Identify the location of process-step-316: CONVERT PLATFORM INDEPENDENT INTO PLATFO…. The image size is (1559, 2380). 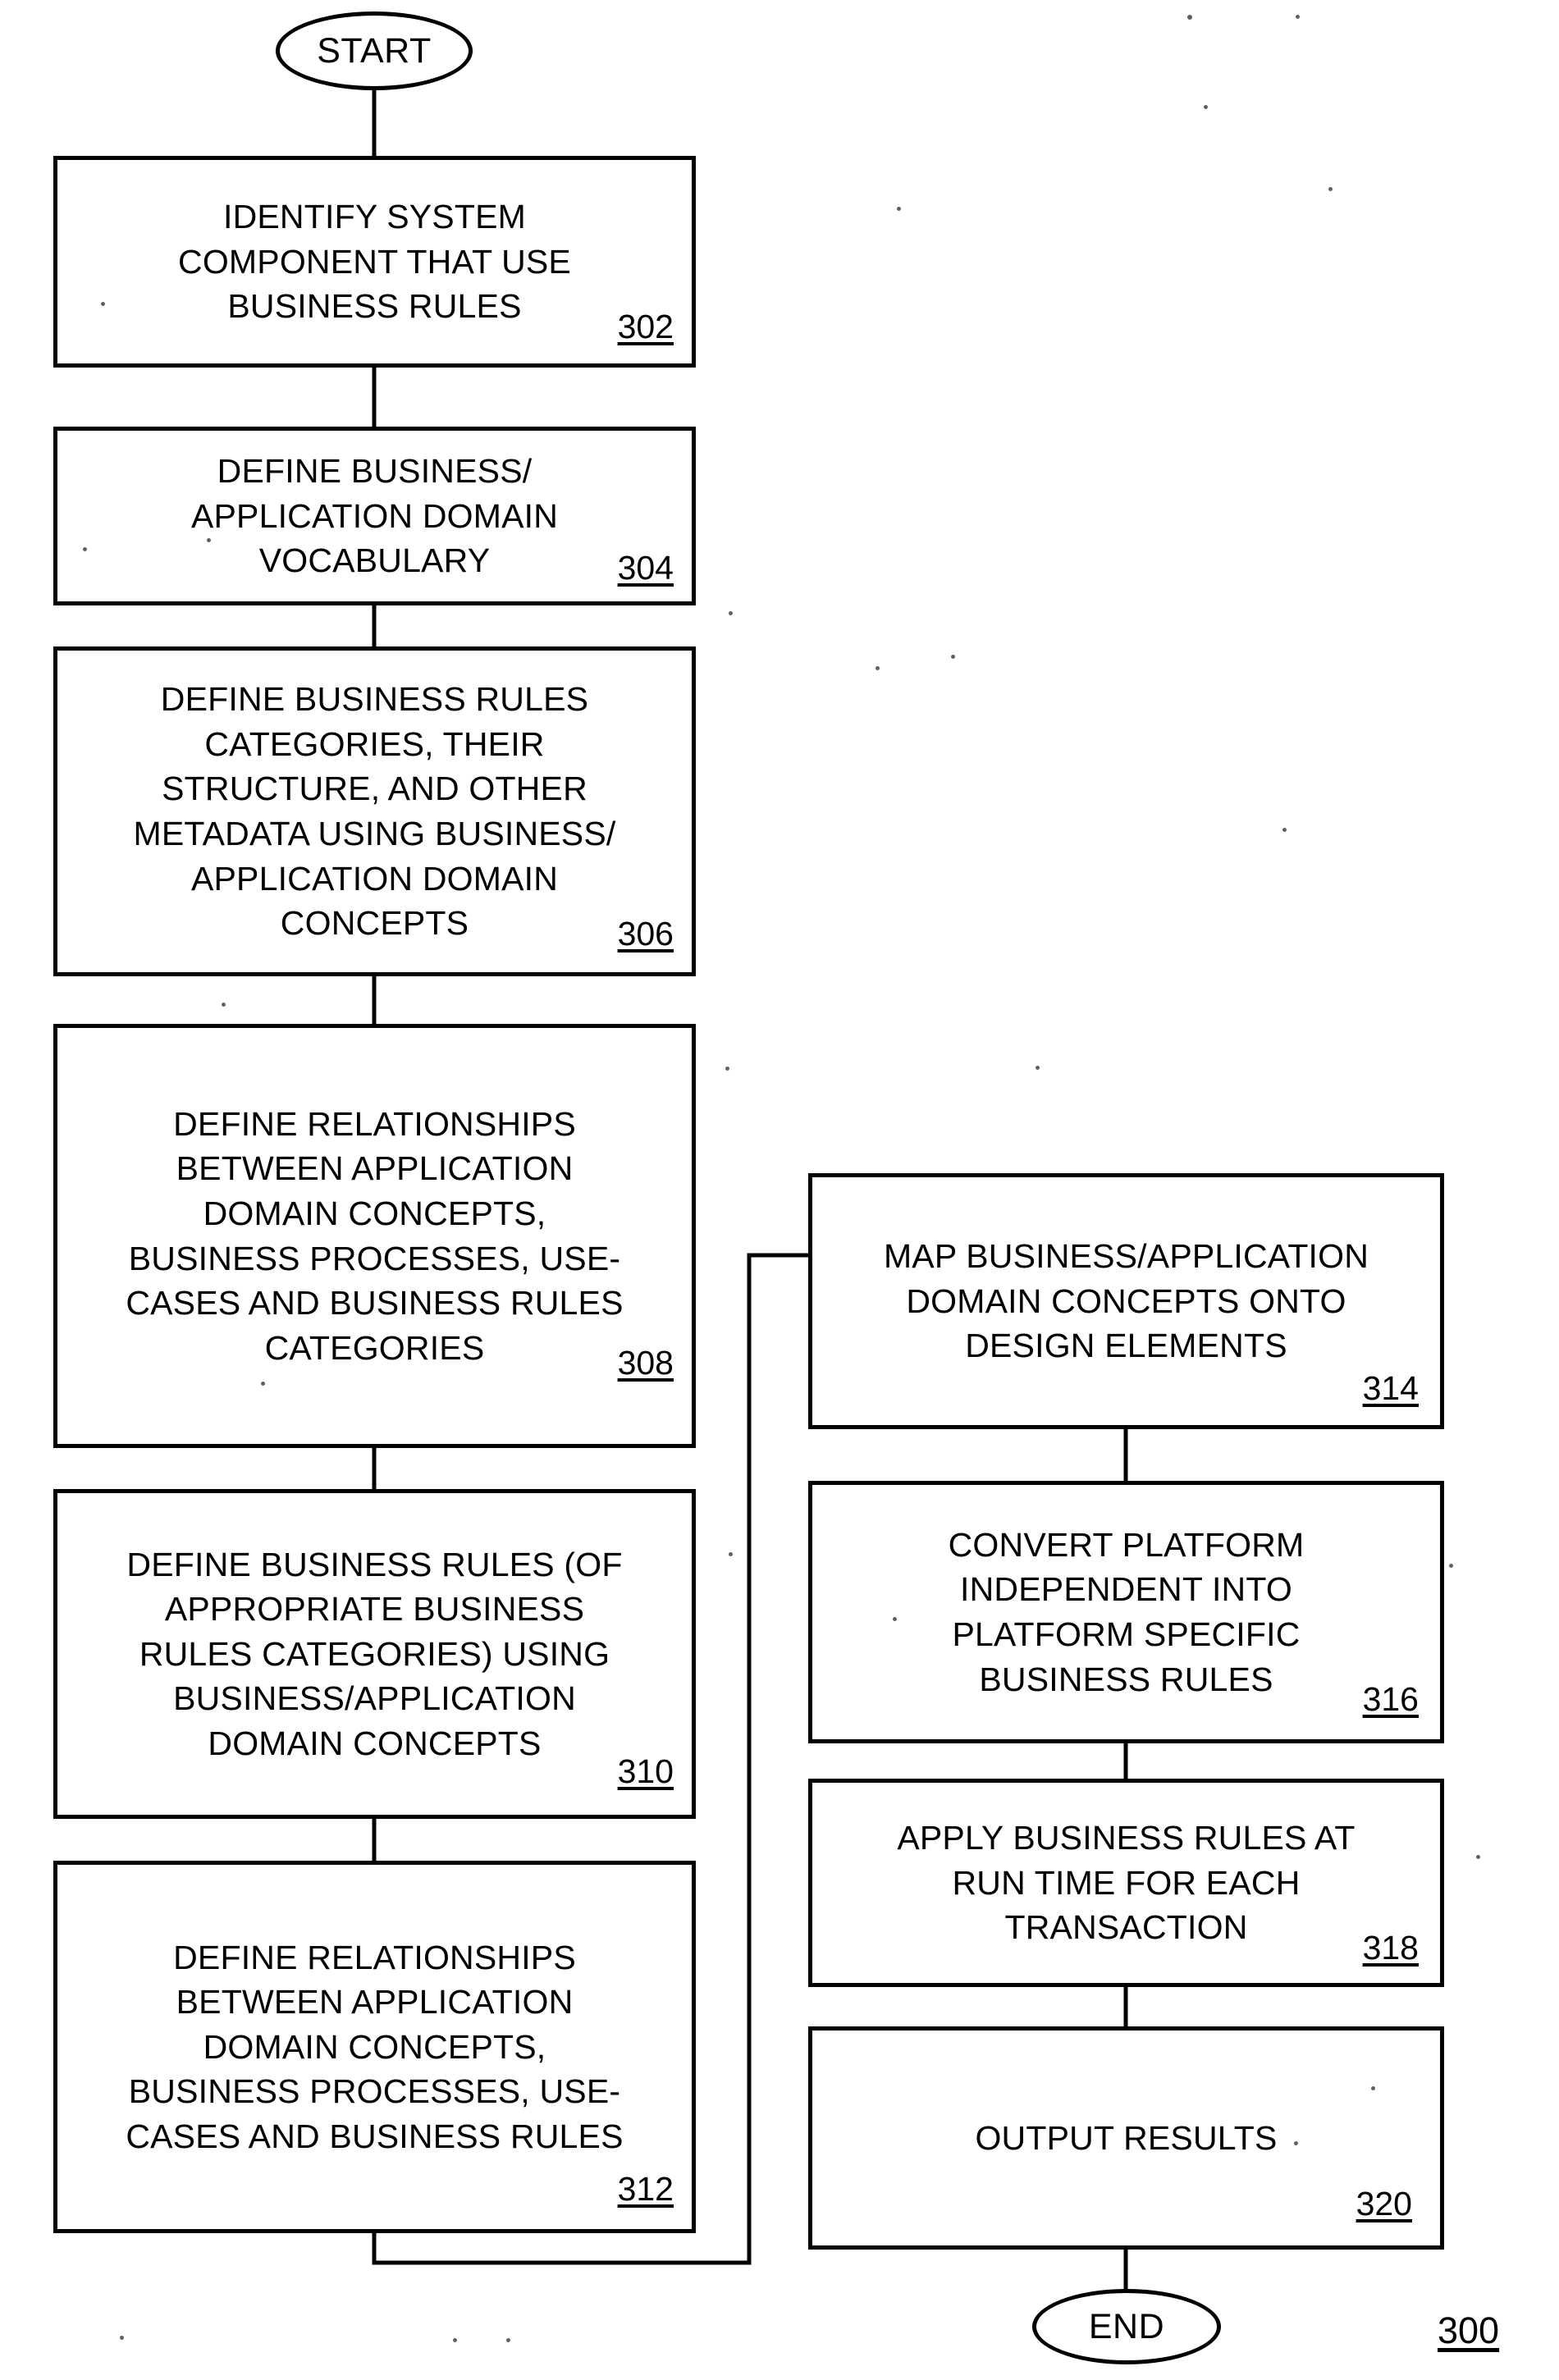
(1126, 1612).